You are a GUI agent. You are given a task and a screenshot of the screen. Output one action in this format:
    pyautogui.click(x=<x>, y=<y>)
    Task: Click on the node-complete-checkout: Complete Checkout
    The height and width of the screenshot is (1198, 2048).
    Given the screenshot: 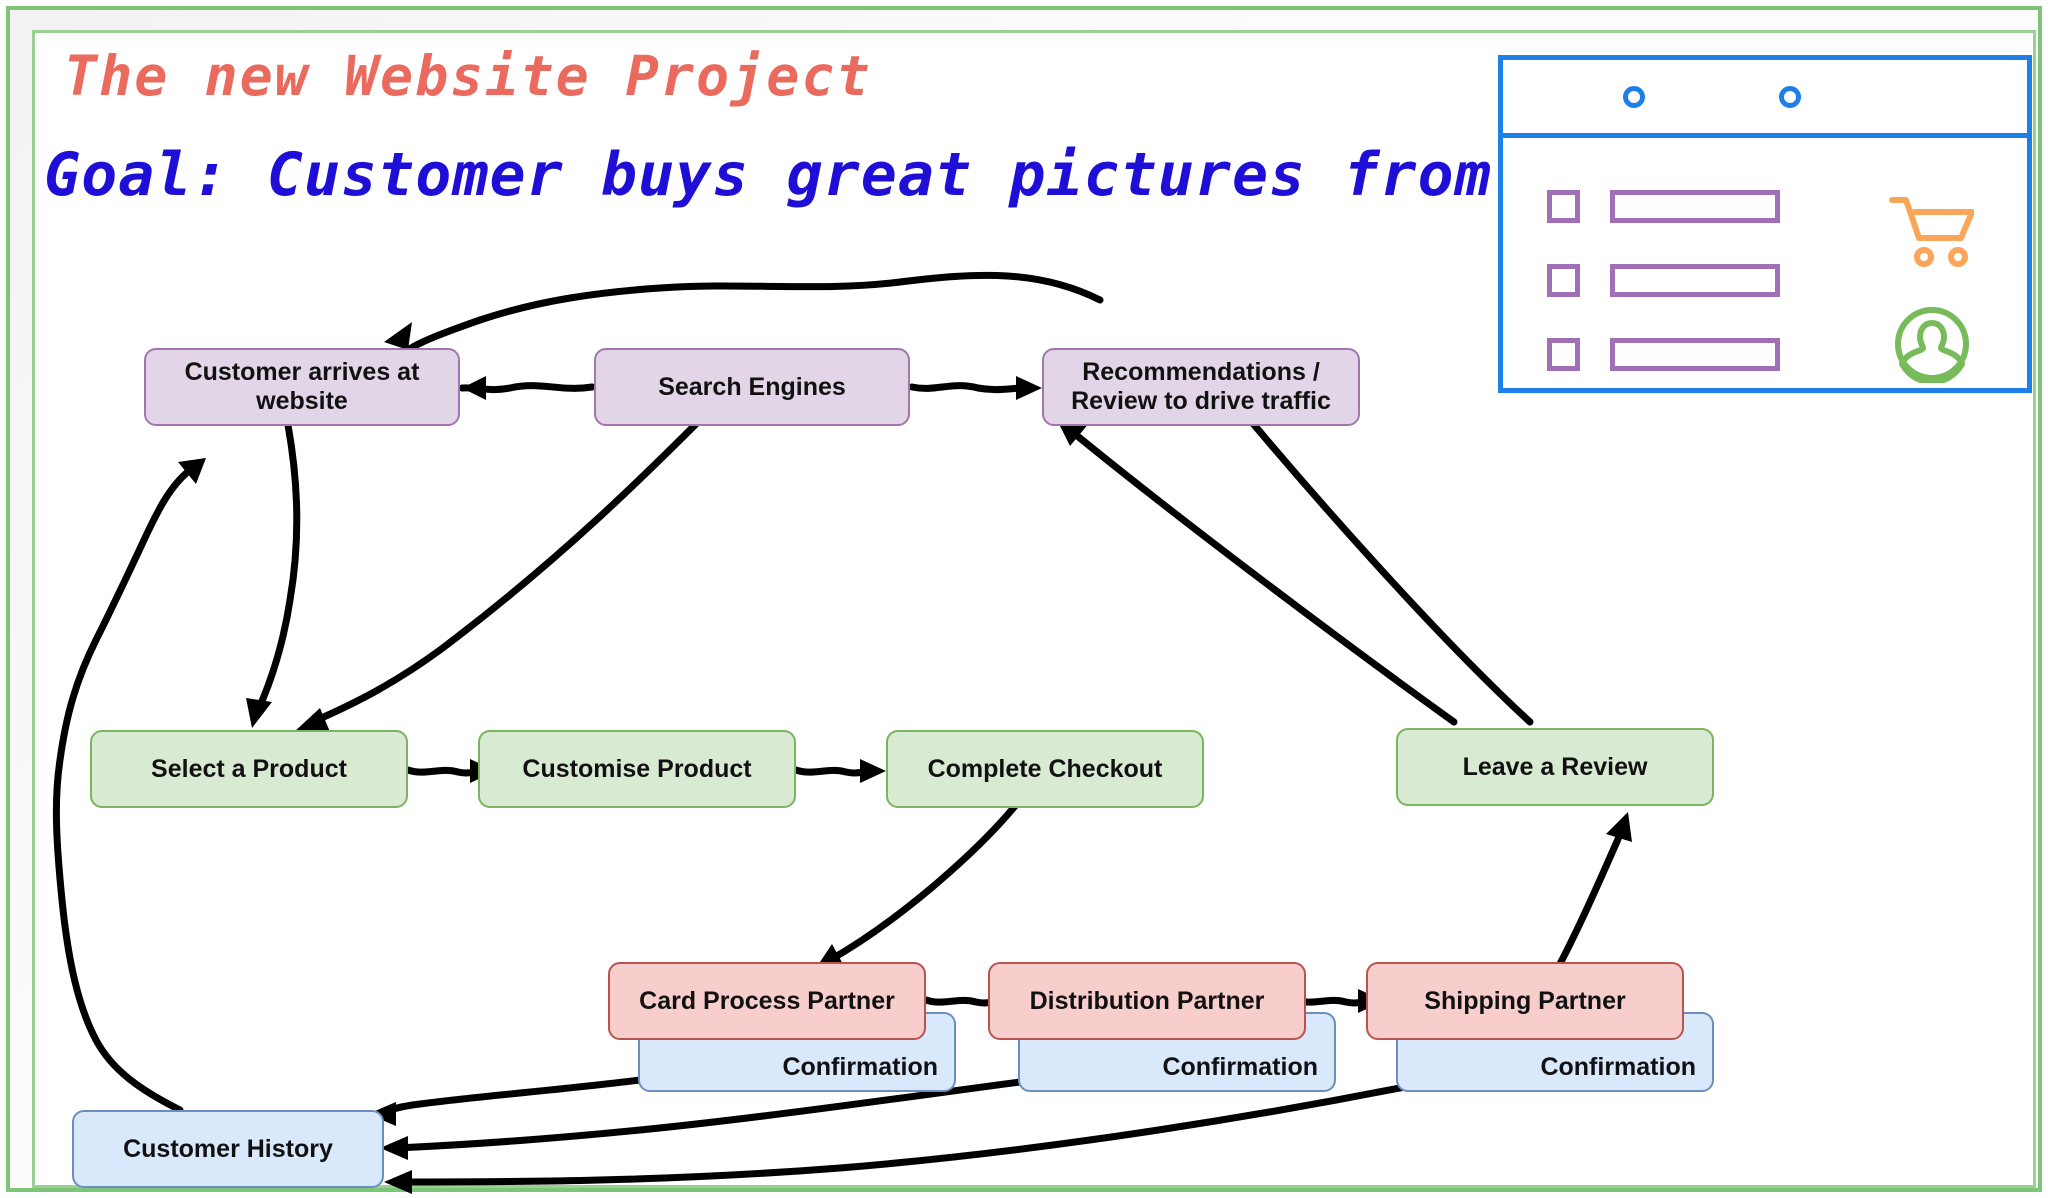 What is the action you would take?
    pyautogui.click(x=1045, y=769)
    